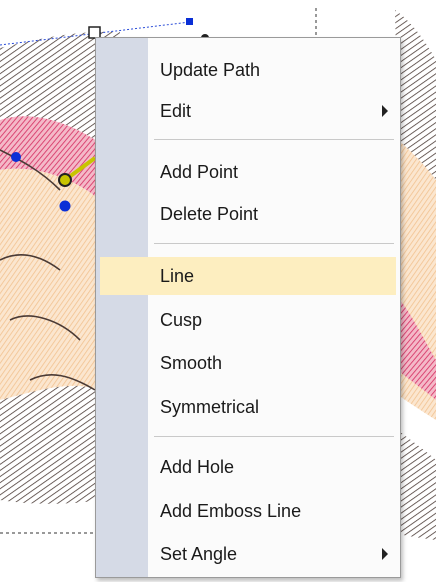 This screenshot has height=582, width=436. I want to click on menu-item-set-angle: Set Angle, so click(248, 554).